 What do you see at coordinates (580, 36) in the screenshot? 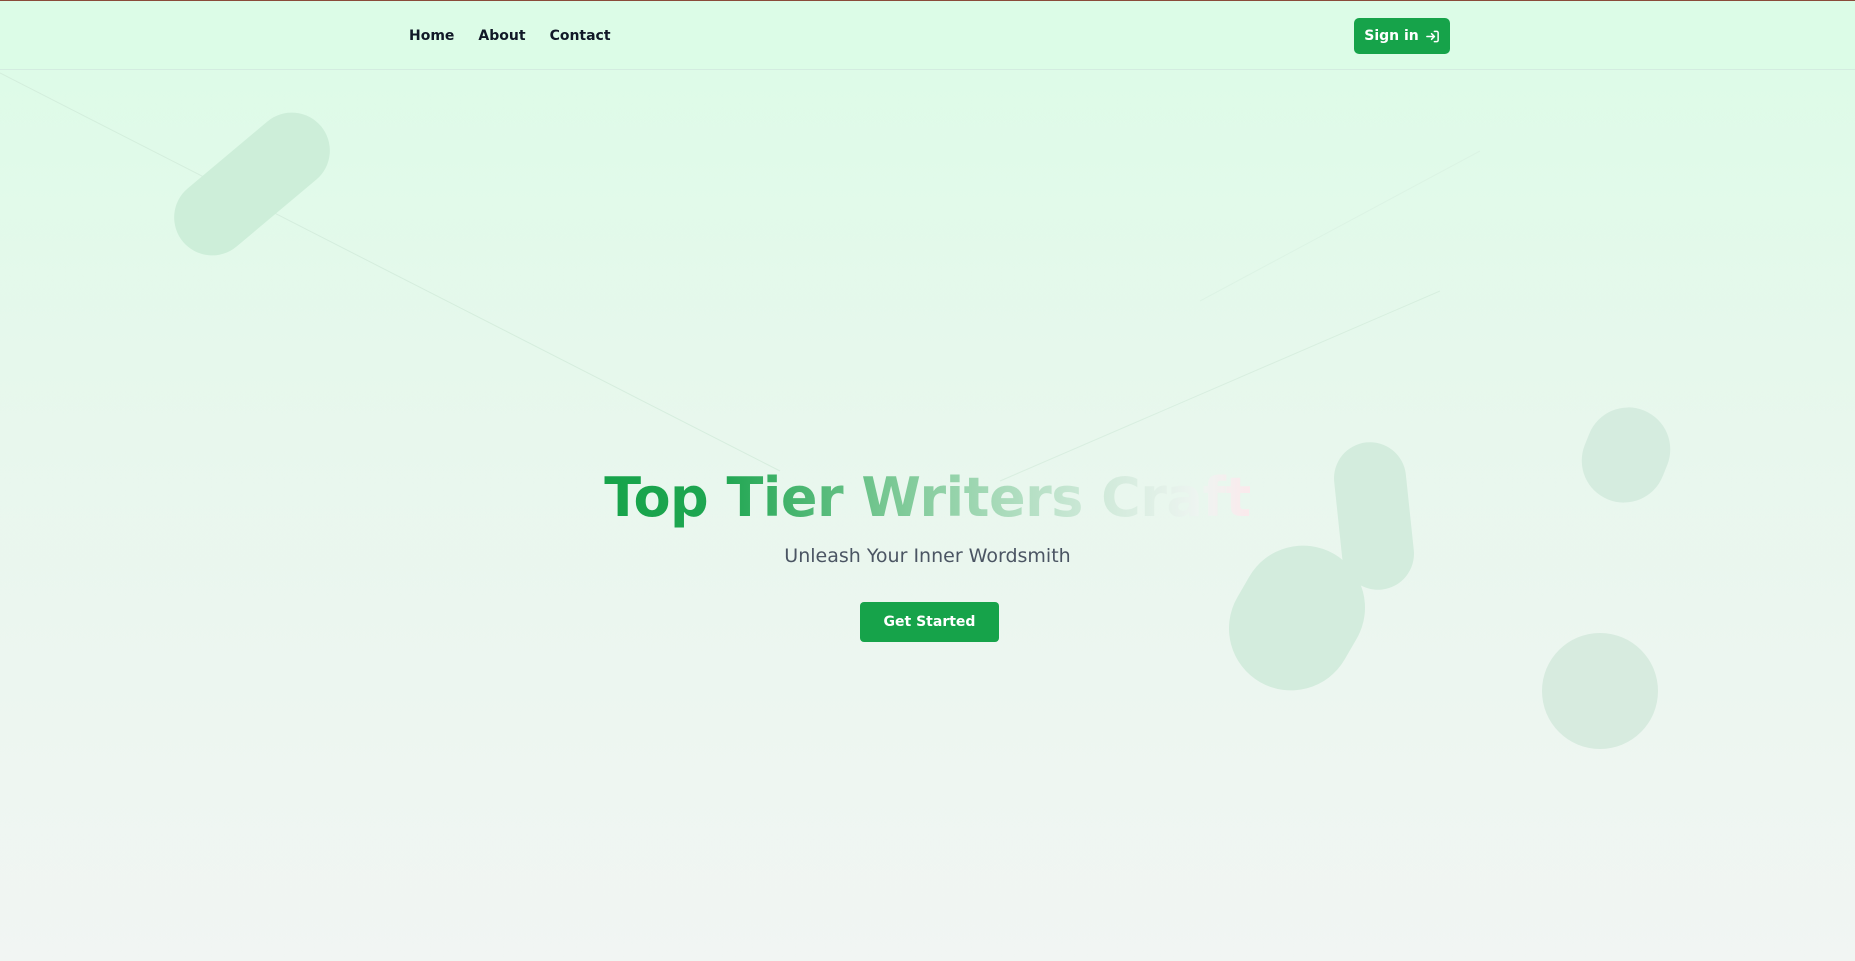
I see `nav-link-contact: Contact` at bounding box center [580, 36].